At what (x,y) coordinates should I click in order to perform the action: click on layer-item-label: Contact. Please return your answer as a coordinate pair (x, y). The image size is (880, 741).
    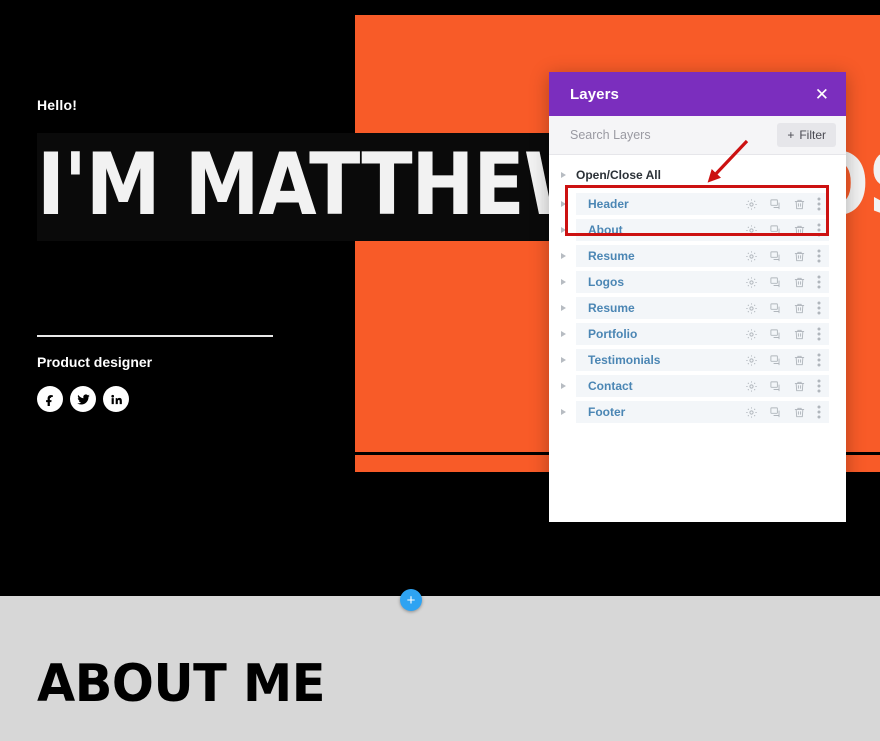
    Looking at the image, I should click on (610, 386).